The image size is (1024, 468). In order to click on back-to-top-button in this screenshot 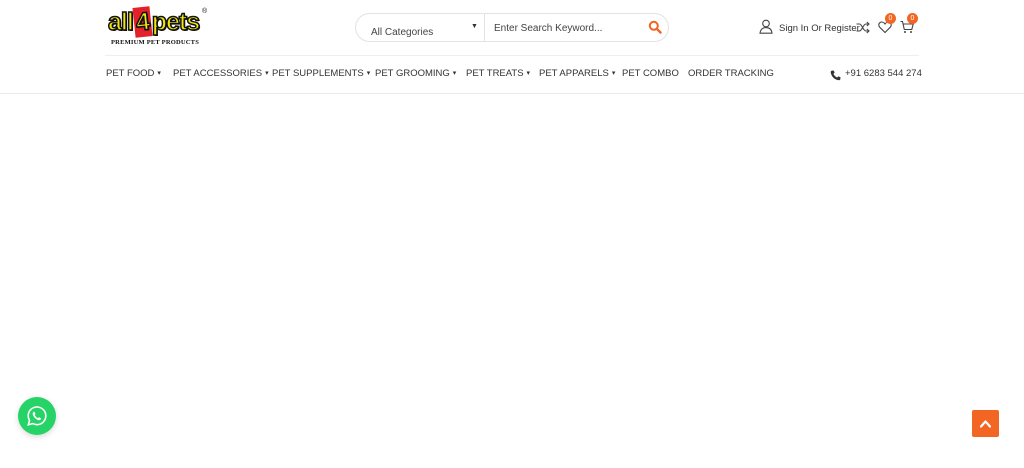, I will do `click(985, 423)`.